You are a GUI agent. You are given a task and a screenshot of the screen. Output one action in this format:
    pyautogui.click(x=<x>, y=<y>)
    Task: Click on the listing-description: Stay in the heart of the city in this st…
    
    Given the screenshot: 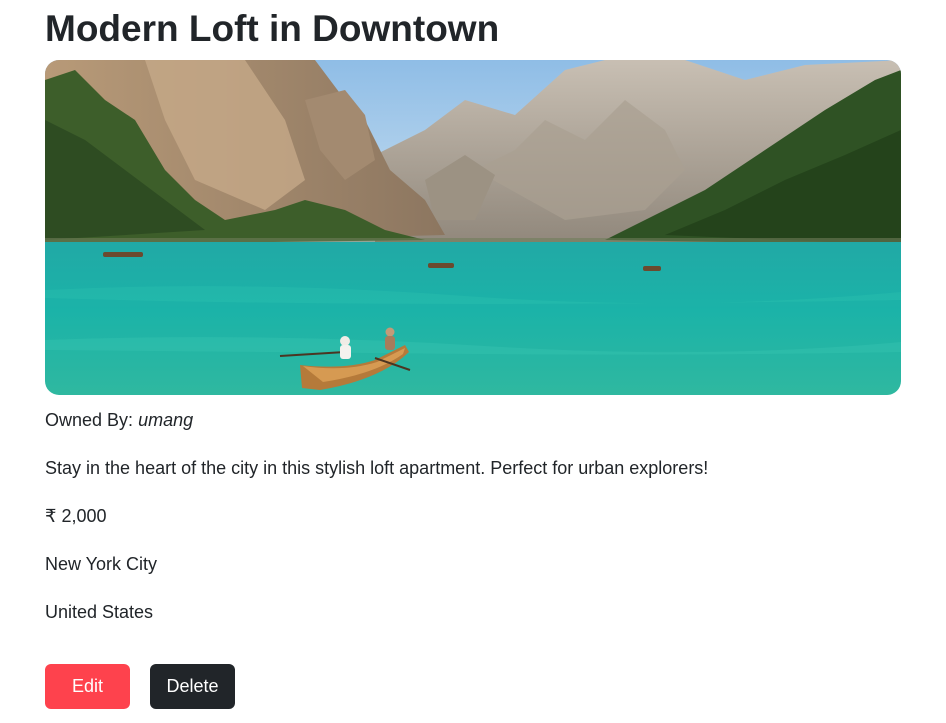 What is the action you would take?
    pyautogui.click(x=377, y=468)
    